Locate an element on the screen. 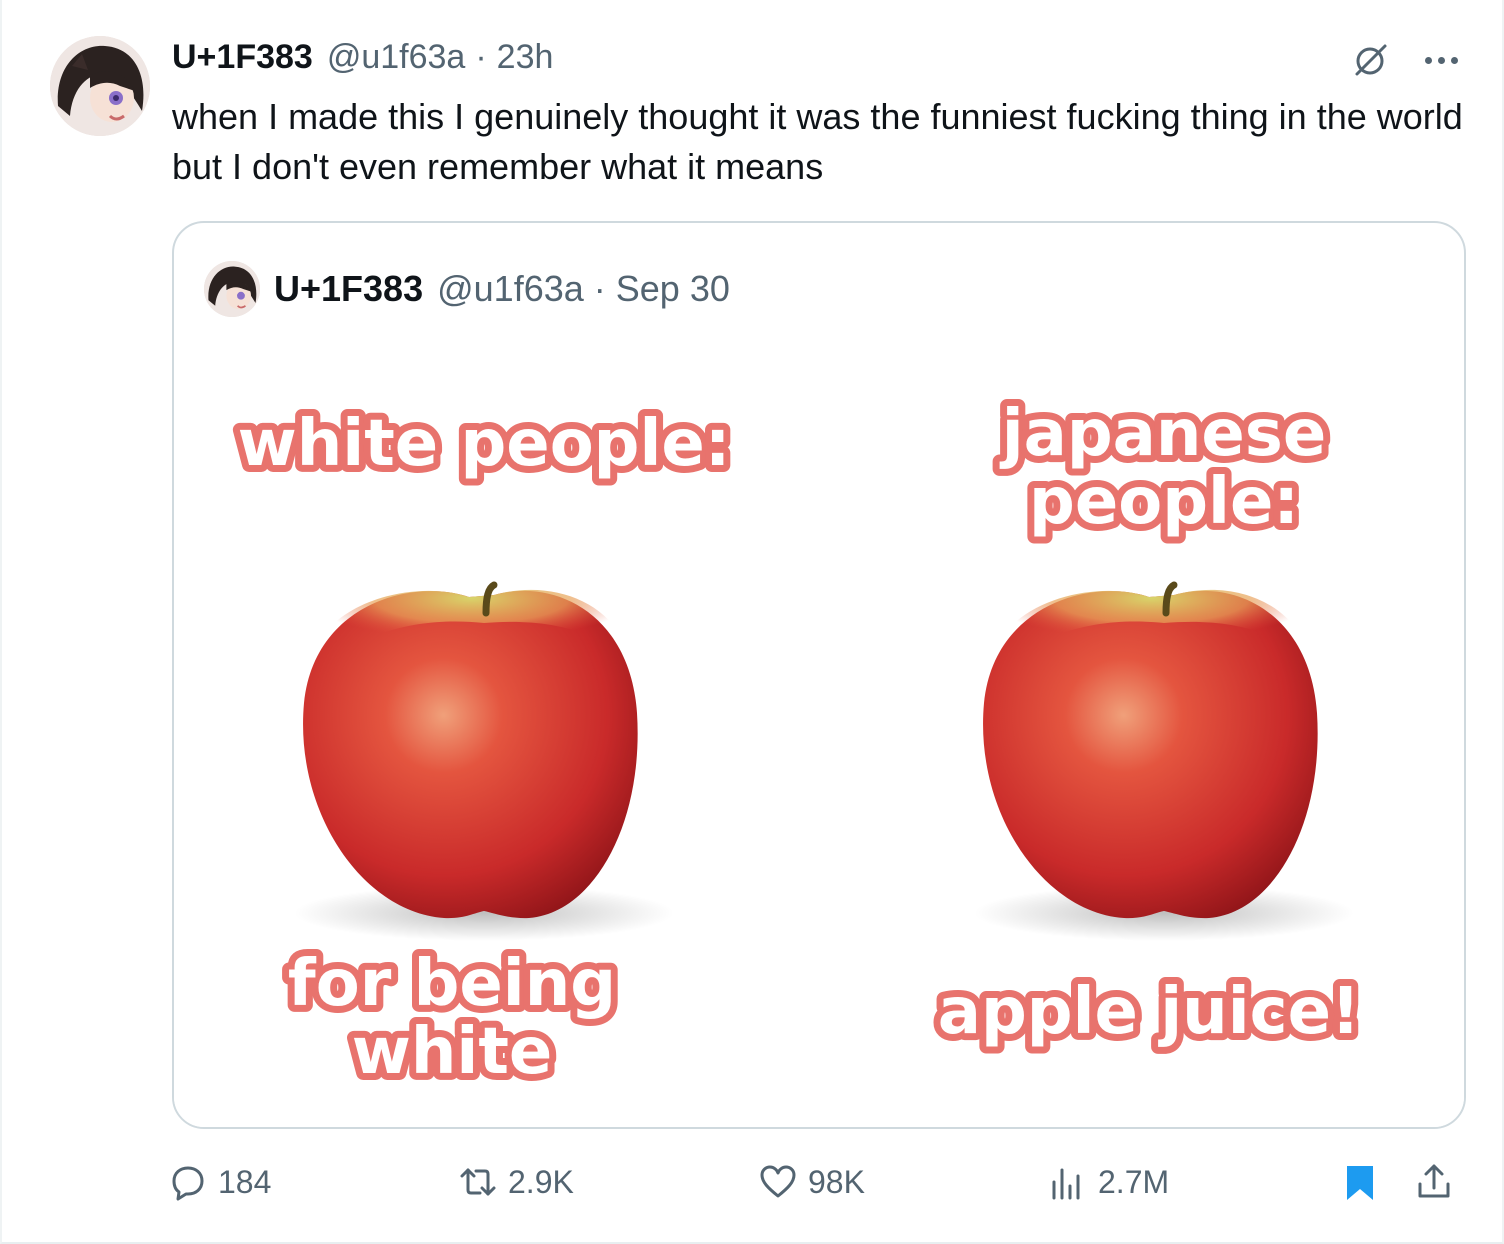  quoted-avatar-image is located at coordinates (232, 289).